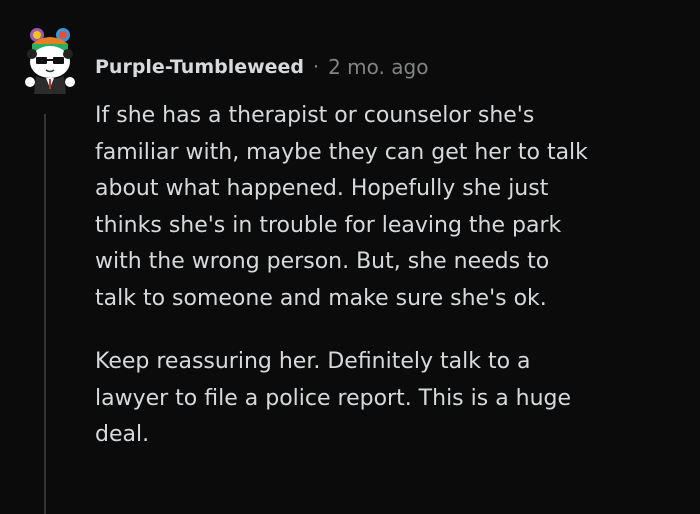 The image size is (700, 514). I want to click on comment-header: Purple-Tumbleweed · 2 mo. ago, so click(261, 67).